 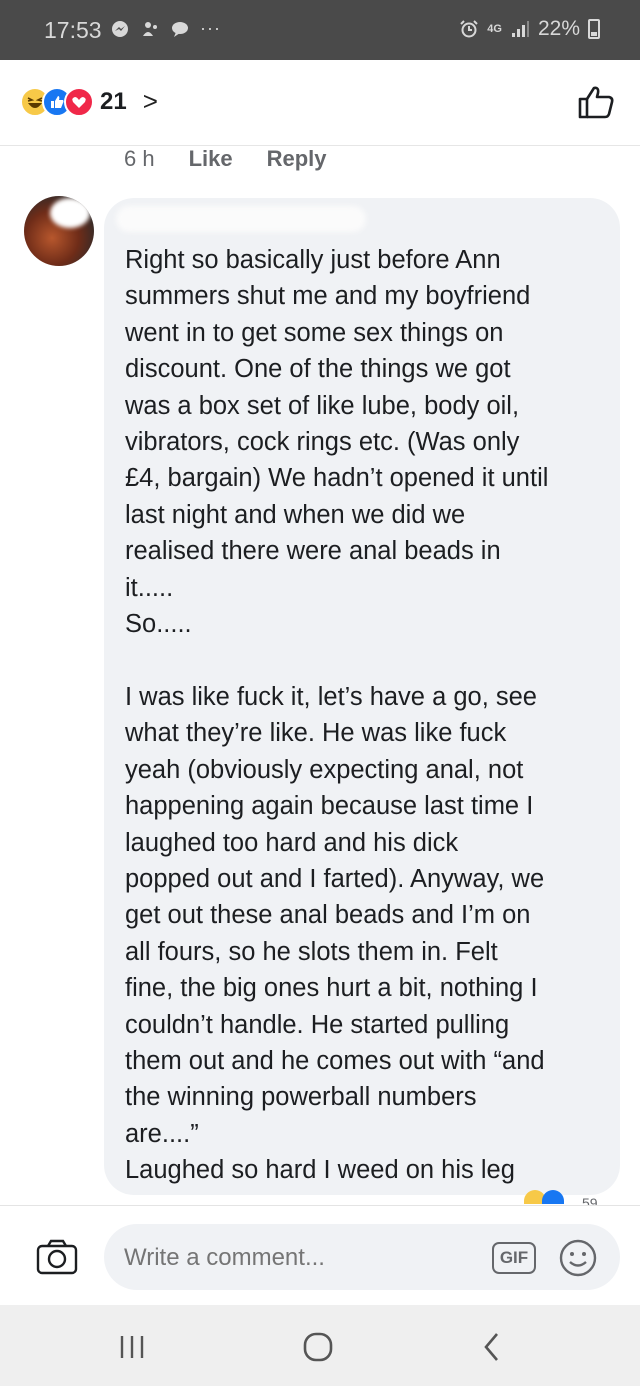 I want to click on comment-reactions, so click(x=544, y=1197).